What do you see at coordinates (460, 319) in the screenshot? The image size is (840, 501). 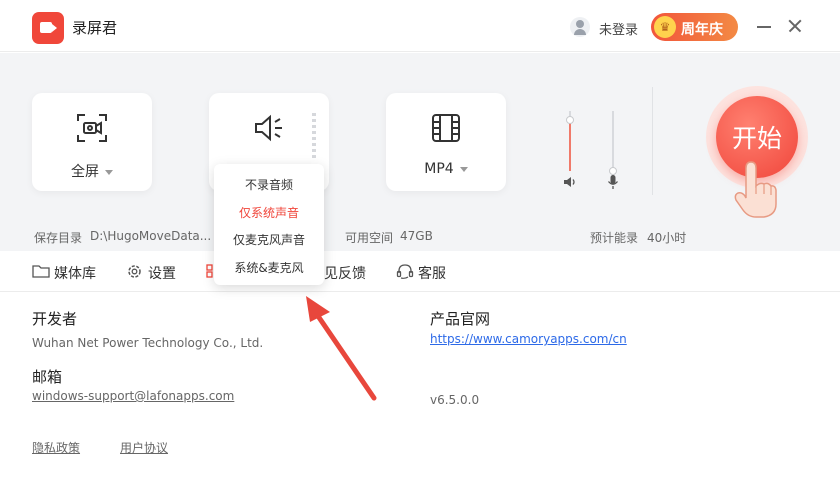 I see `website-label: 产品官网` at bounding box center [460, 319].